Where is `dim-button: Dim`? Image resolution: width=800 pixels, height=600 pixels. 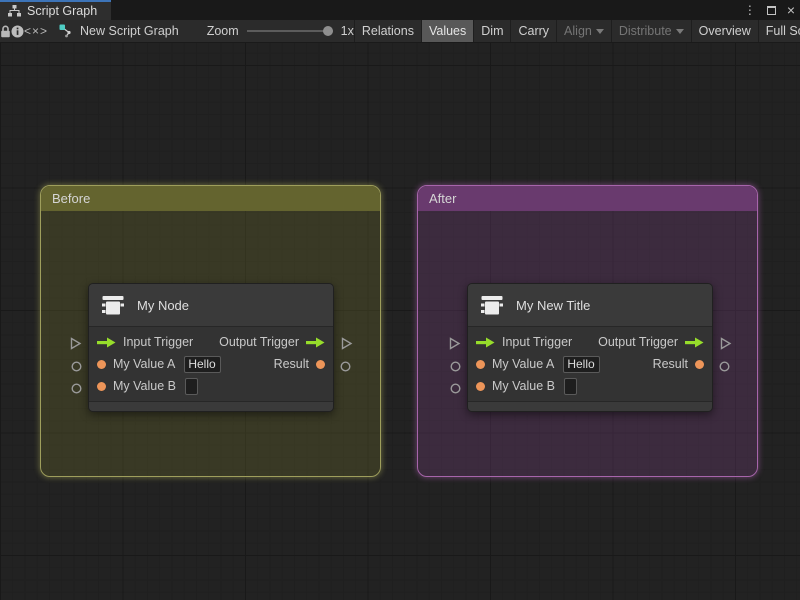 dim-button: Dim is located at coordinates (491, 31).